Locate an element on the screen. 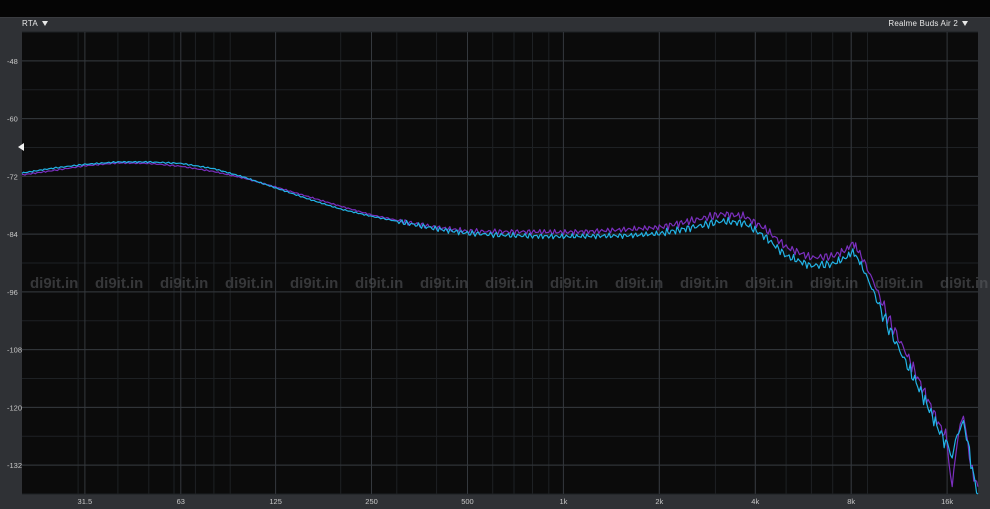 The image size is (990, 509). x-tick-label: 500 is located at coordinates (467, 501).